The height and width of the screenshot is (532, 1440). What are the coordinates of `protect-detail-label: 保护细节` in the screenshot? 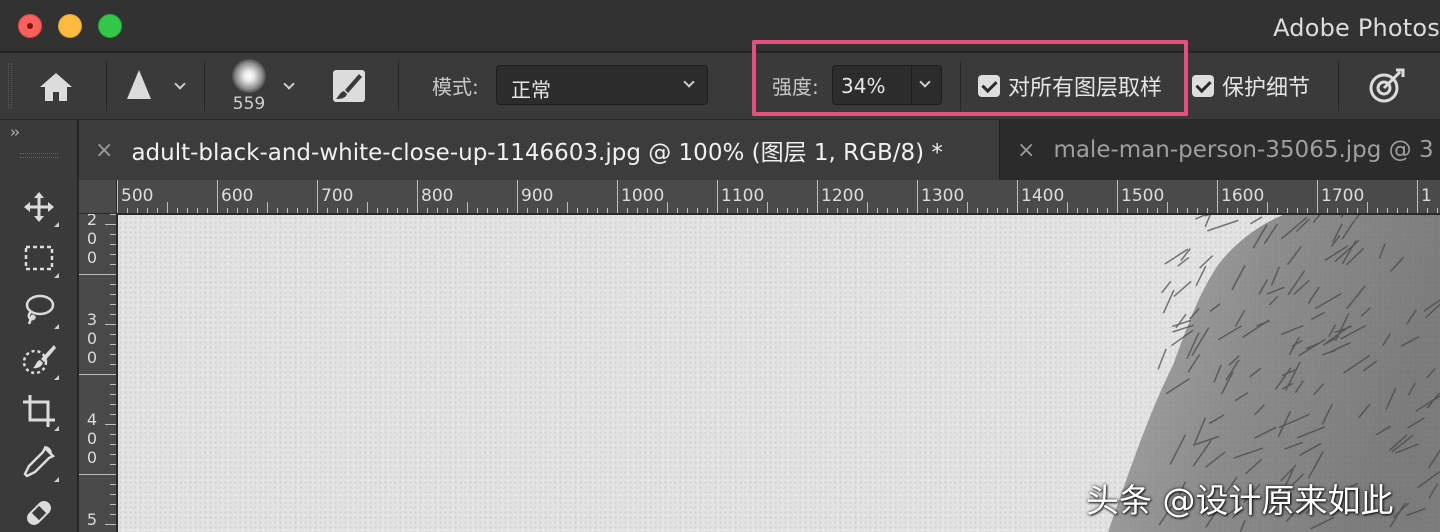 It's located at (1266, 86).